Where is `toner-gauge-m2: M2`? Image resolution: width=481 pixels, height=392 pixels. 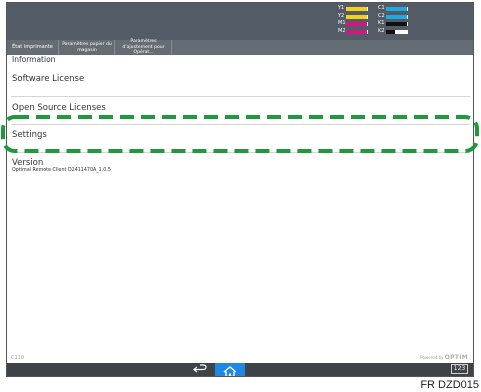
toner-gauge-m2: M2 is located at coordinates (357, 31).